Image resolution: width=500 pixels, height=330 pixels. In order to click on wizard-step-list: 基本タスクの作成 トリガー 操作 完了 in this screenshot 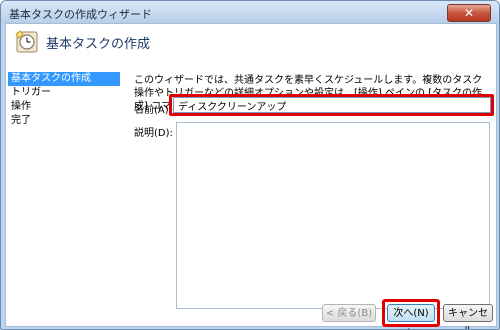, I will do `click(64, 100)`.